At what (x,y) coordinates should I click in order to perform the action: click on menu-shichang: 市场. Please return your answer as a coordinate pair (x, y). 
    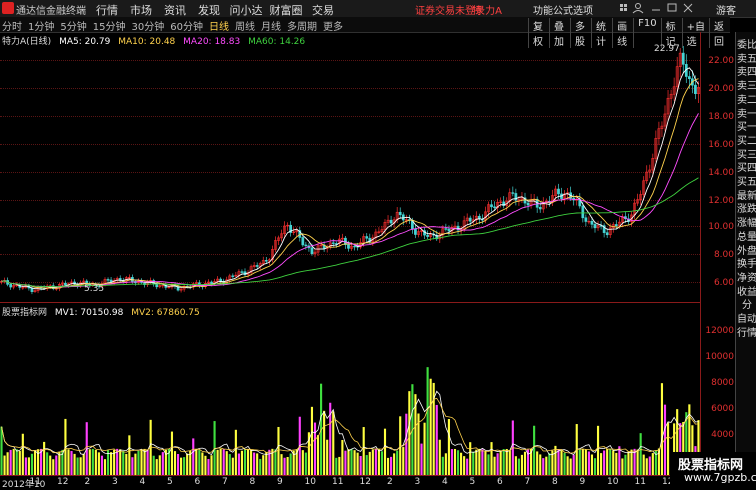
    Looking at the image, I should click on (141, 10).